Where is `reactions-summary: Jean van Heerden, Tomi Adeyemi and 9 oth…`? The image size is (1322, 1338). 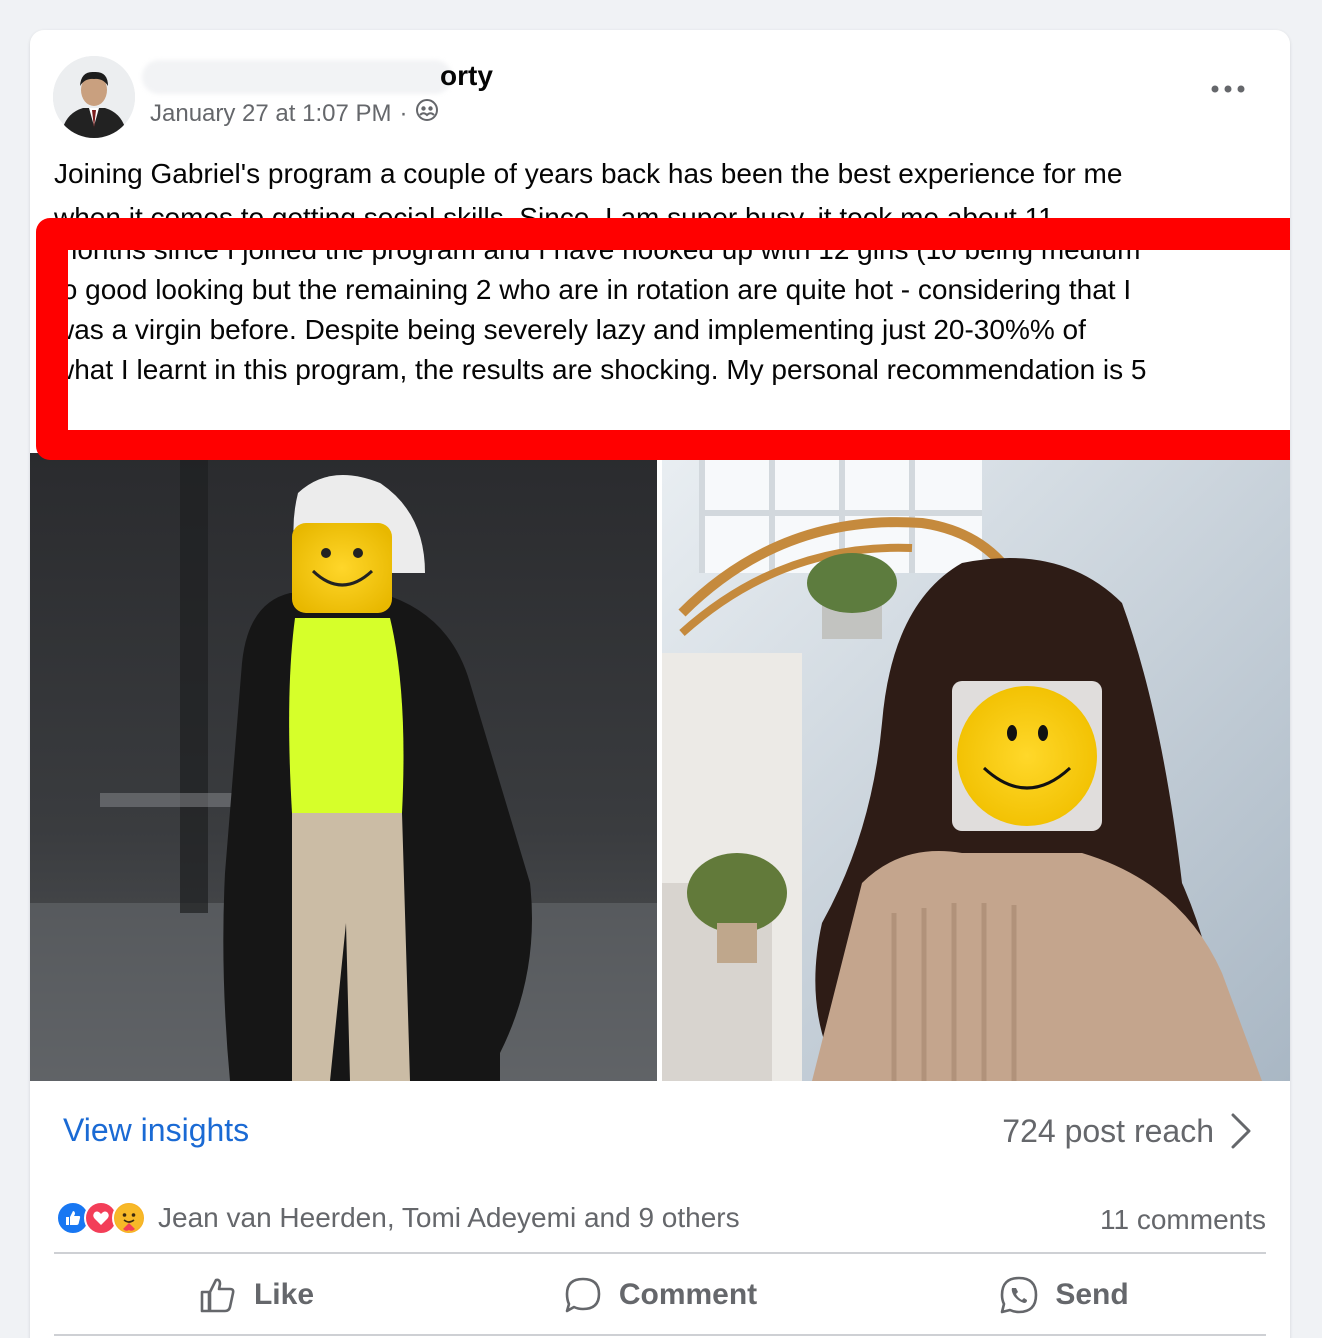 reactions-summary: Jean van Heerden, Tomi Adeyemi and 9 oth… is located at coordinates (398, 1218).